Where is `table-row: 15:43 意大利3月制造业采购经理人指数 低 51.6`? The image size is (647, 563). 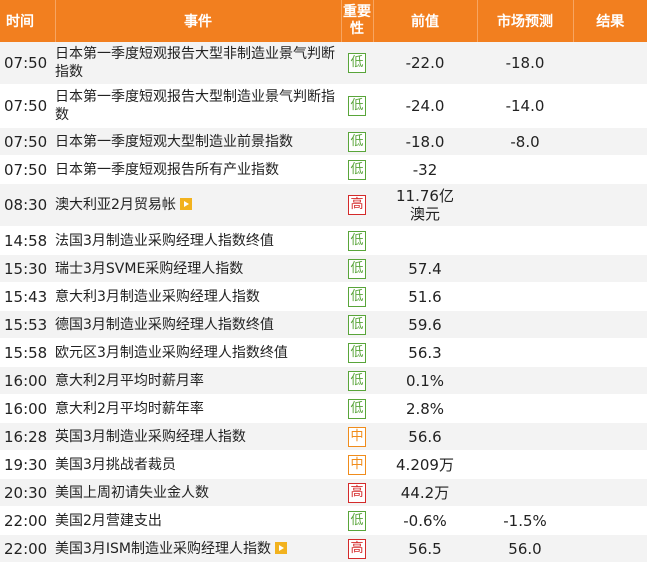 table-row: 15:43 意大利3月制造业采购经理人指数 低 51.6 is located at coordinates (323, 296).